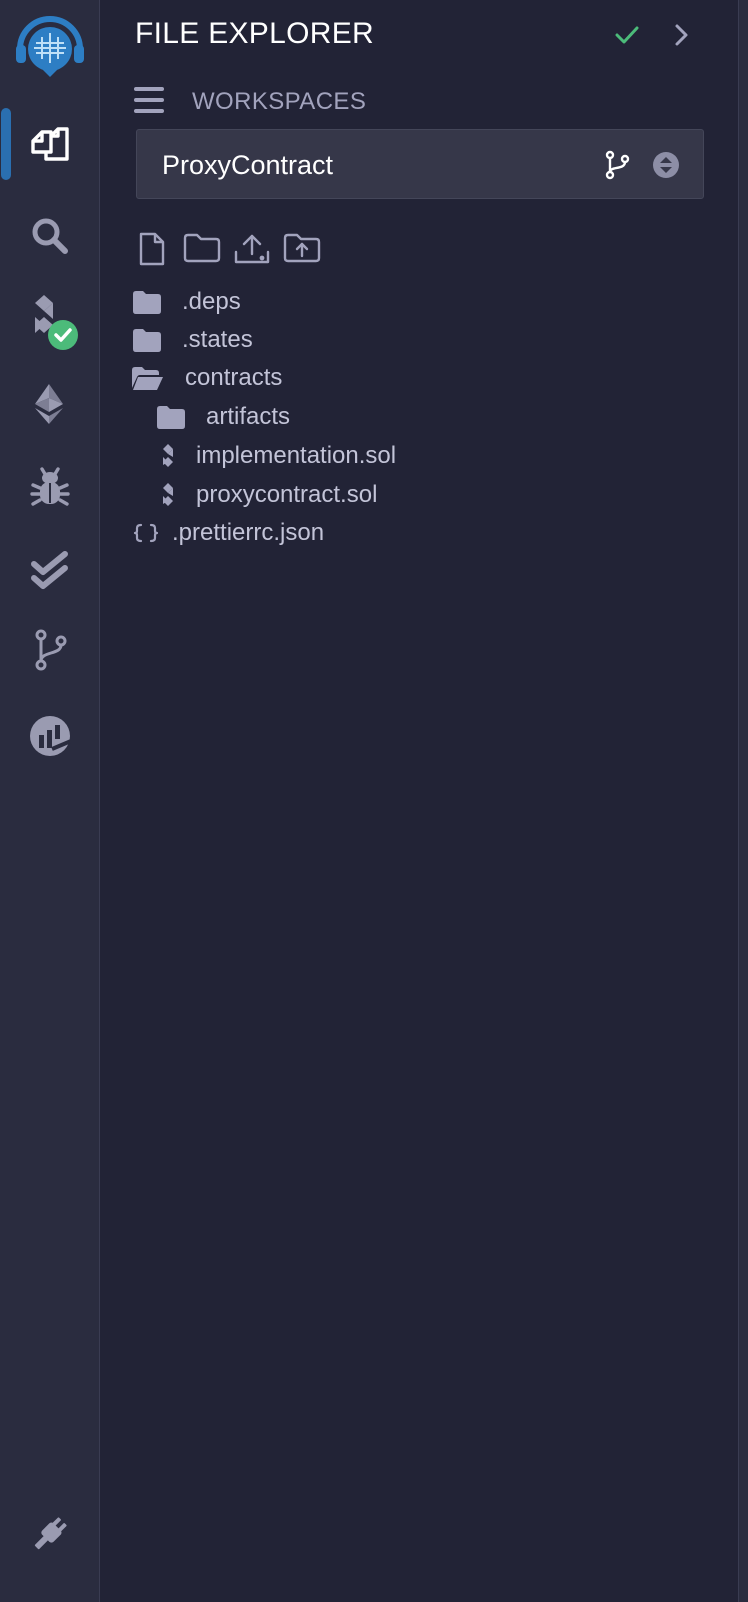  Describe the element at coordinates (248, 416) in the screenshot. I see `tree-item-label: artifacts` at that location.